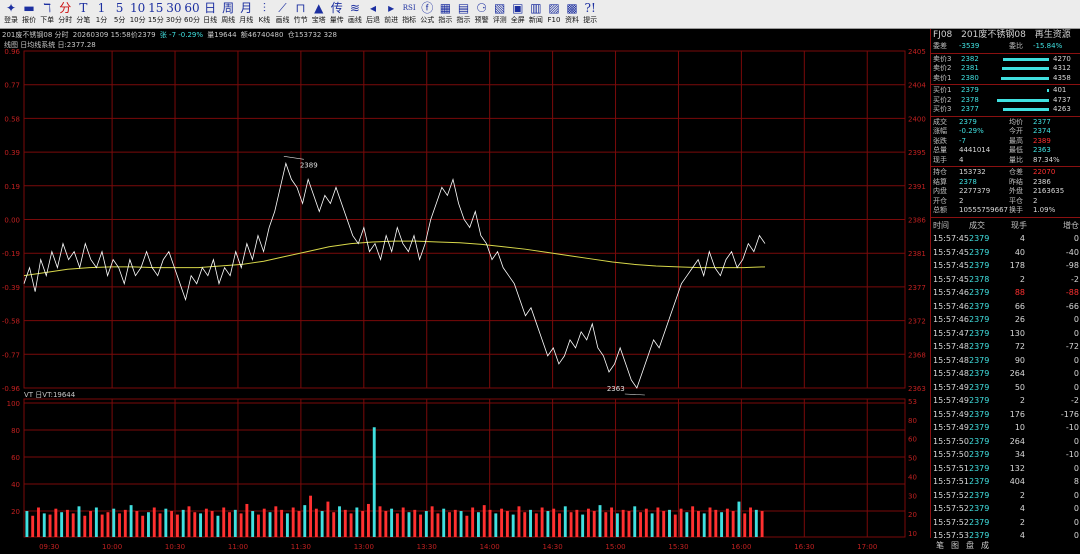 This screenshot has height=554, width=1080. What do you see at coordinates (391, 14) in the screenshot?
I see `toolbar-button-21: ▸ 前进` at bounding box center [391, 14].